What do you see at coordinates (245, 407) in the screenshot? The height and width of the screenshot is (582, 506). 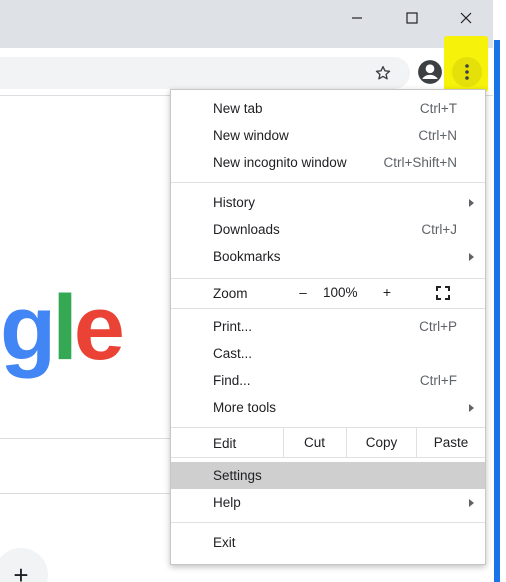 I see `menu-item-label: More tools` at bounding box center [245, 407].